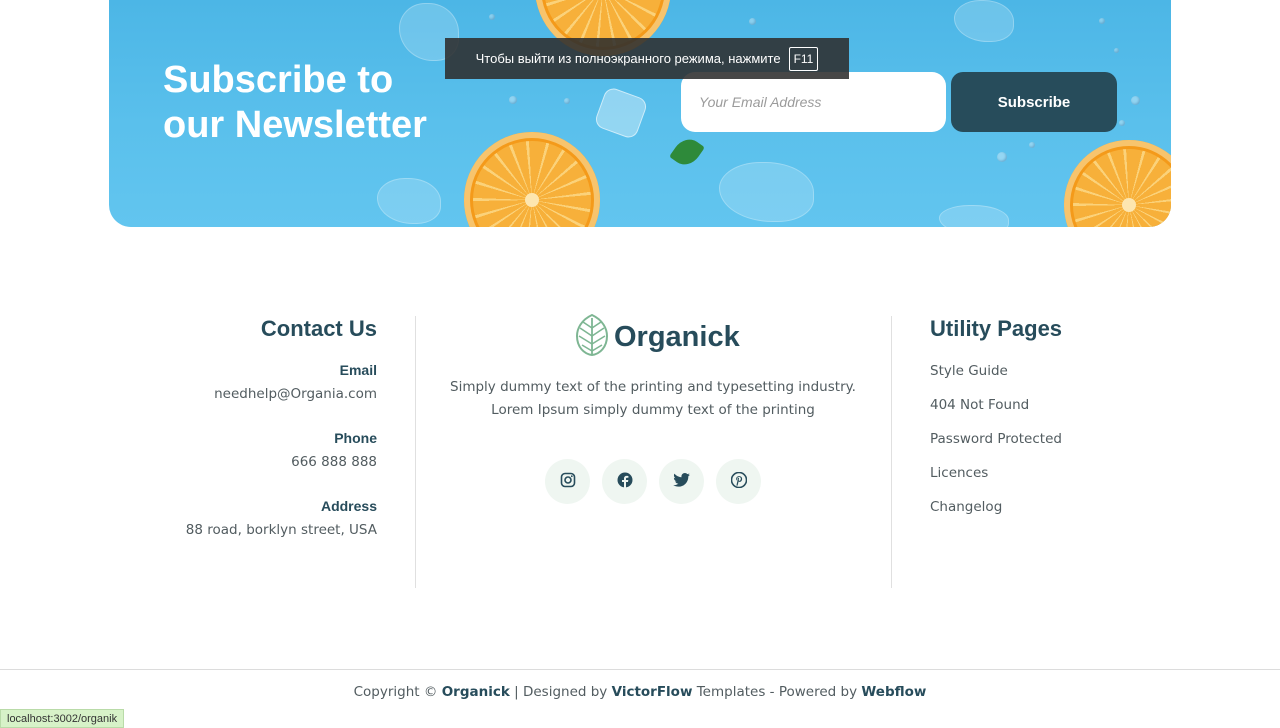 The width and height of the screenshot is (1280, 728). I want to click on brand-name: Organick, so click(677, 336).